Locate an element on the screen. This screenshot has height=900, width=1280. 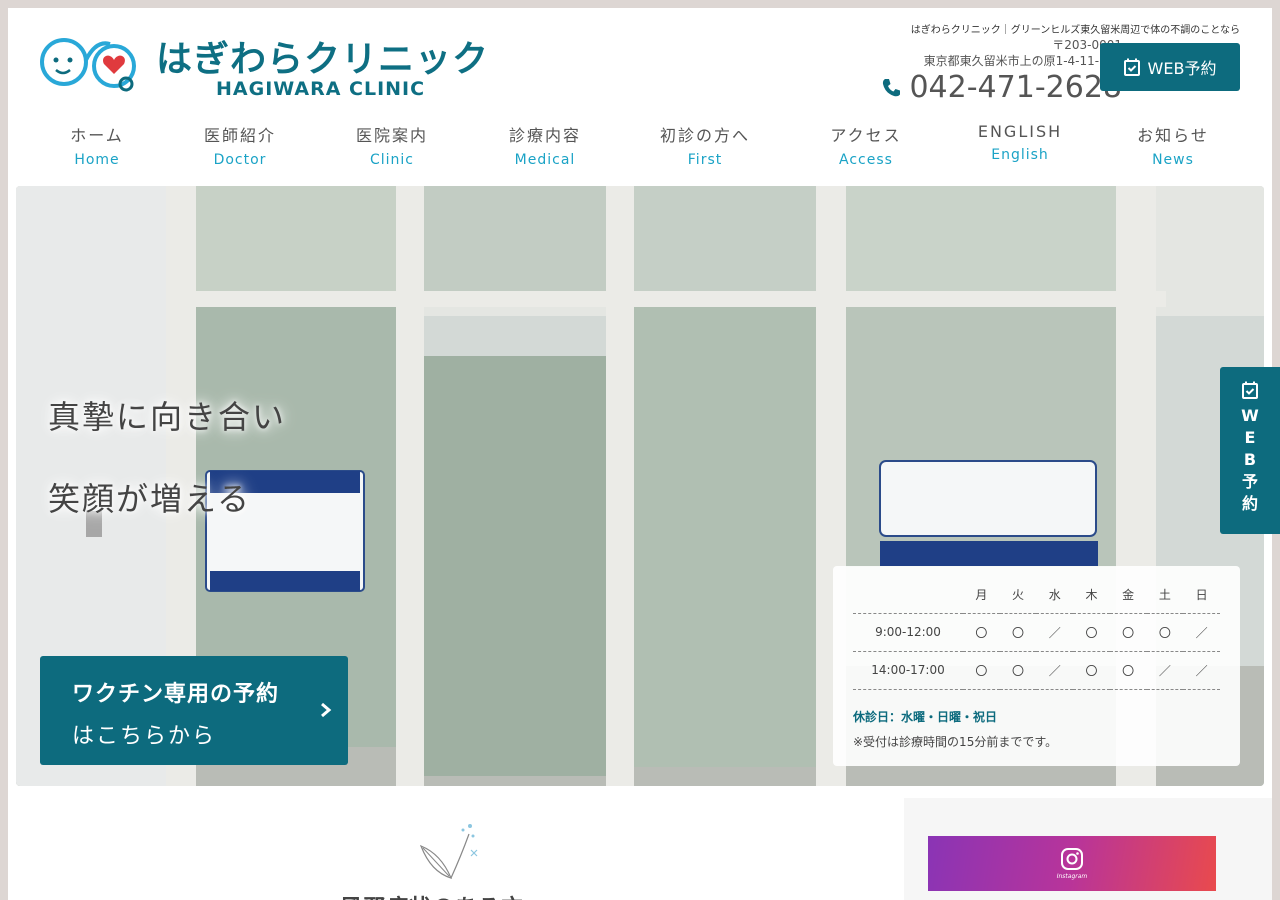
nav-item-english: ENGLISH English is located at coordinates (1020, 152).